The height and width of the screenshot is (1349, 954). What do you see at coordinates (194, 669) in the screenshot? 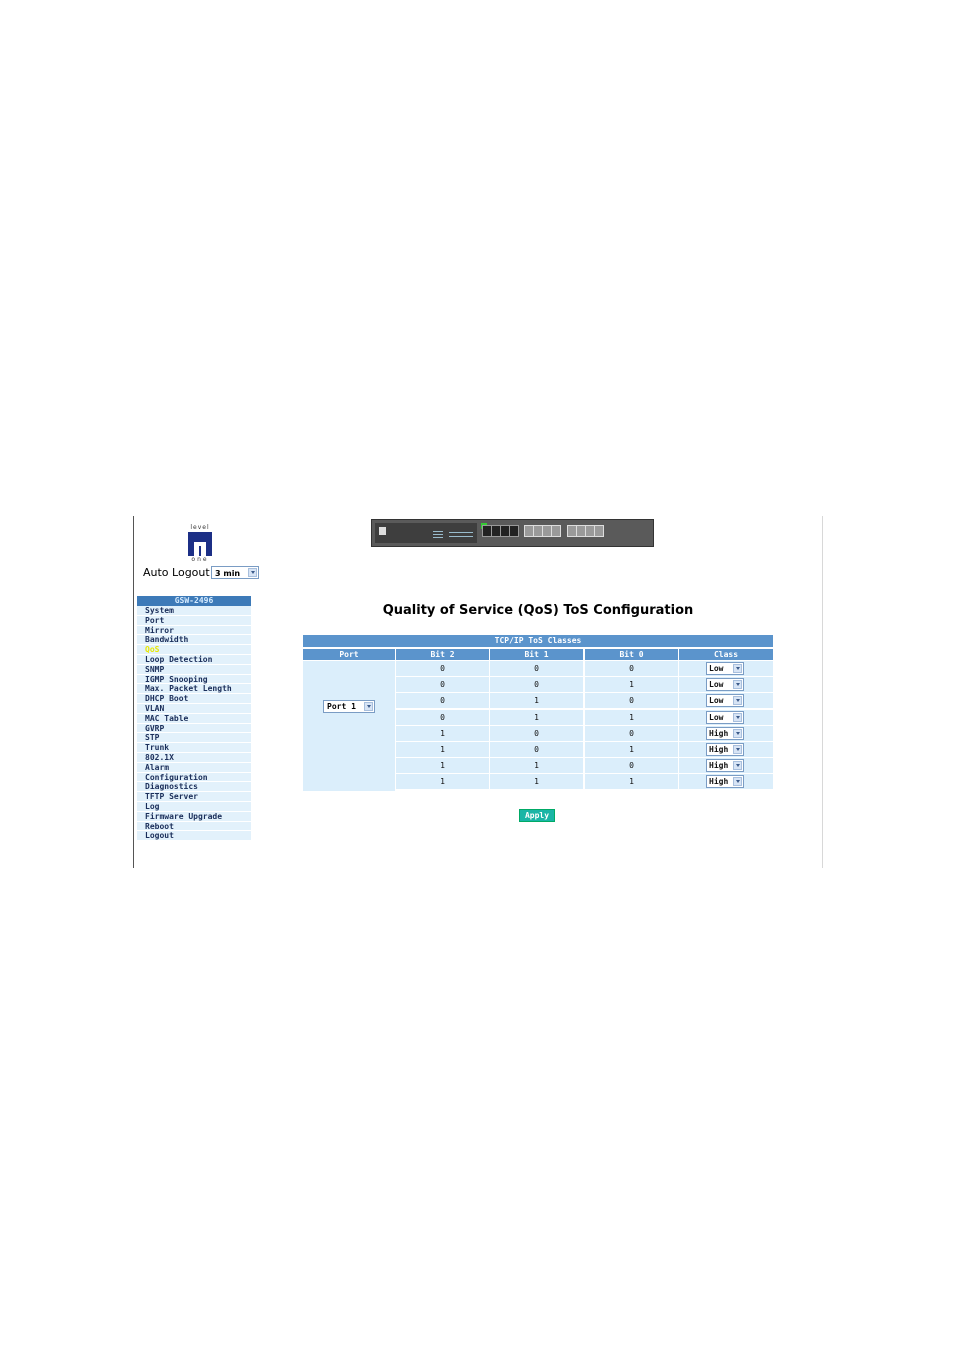
I see `sidebar-item-snmp: SNMP` at bounding box center [194, 669].